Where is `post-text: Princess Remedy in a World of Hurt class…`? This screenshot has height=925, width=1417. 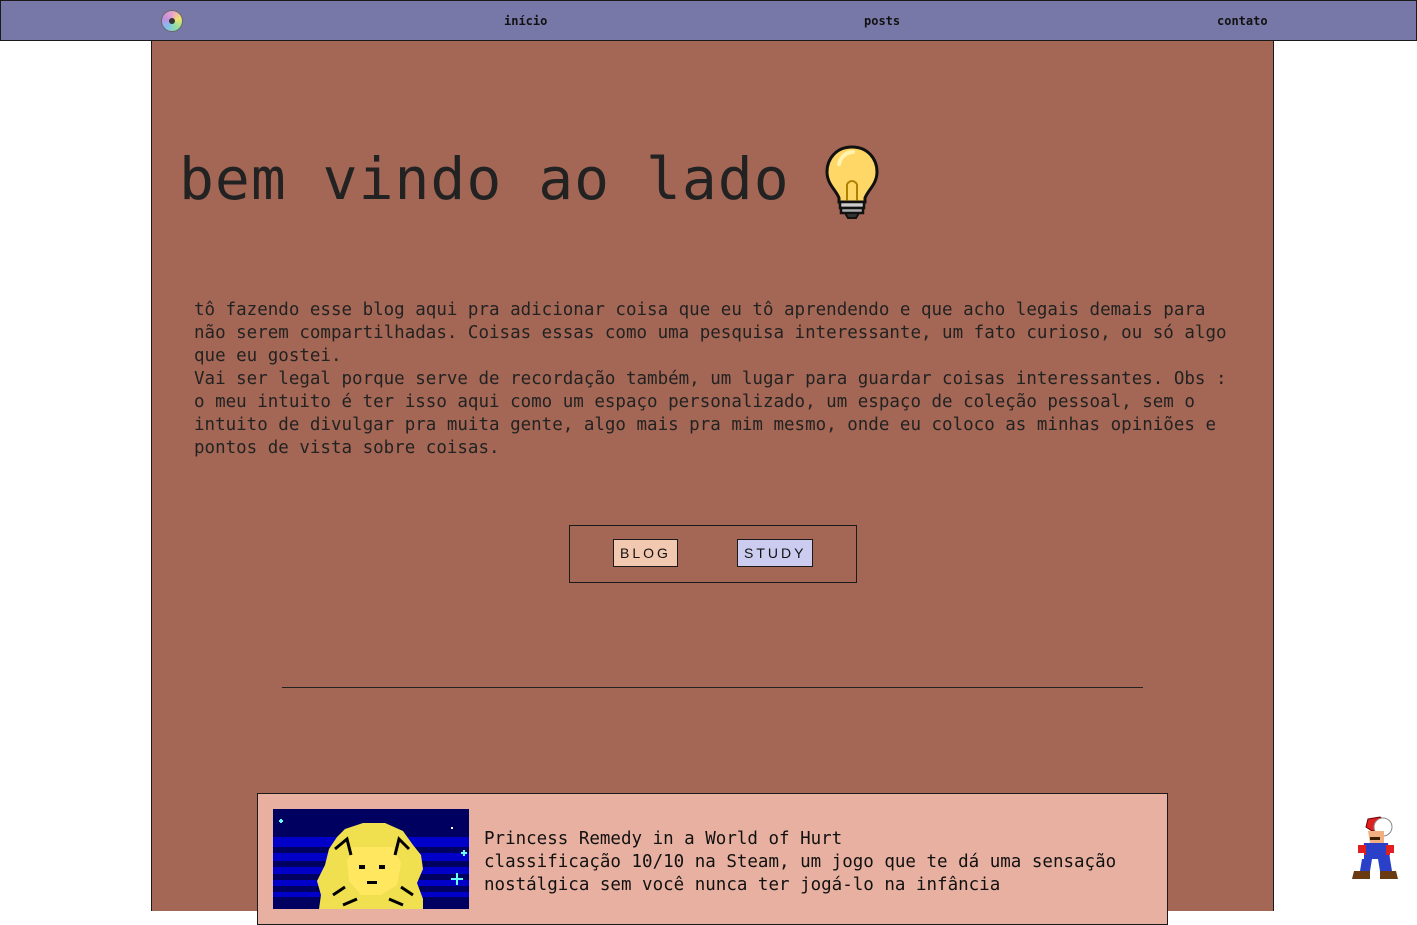 post-text: Princess Remedy in a World of Hurt class… is located at coordinates (819, 862).